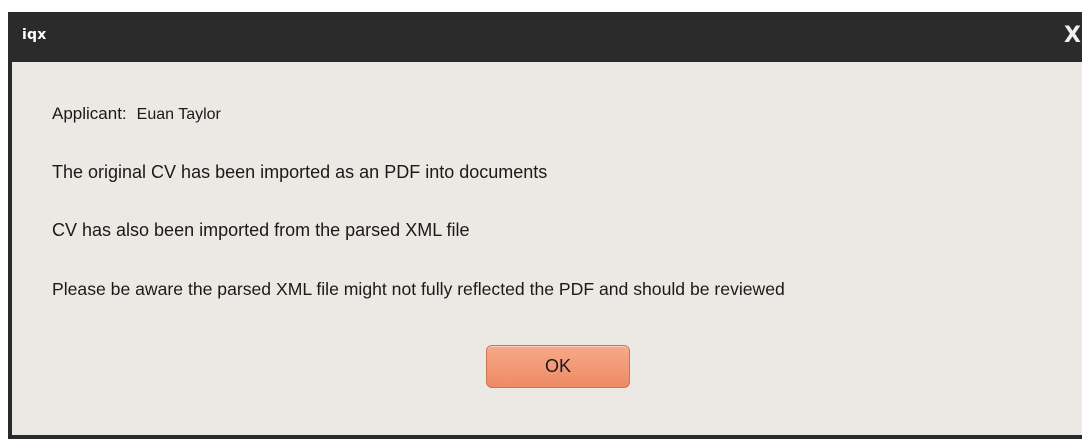 This screenshot has width=1082, height=439. Describe the element at coordinates (558, 366) in the screenshot. I see `ok-button: OK` at that location.